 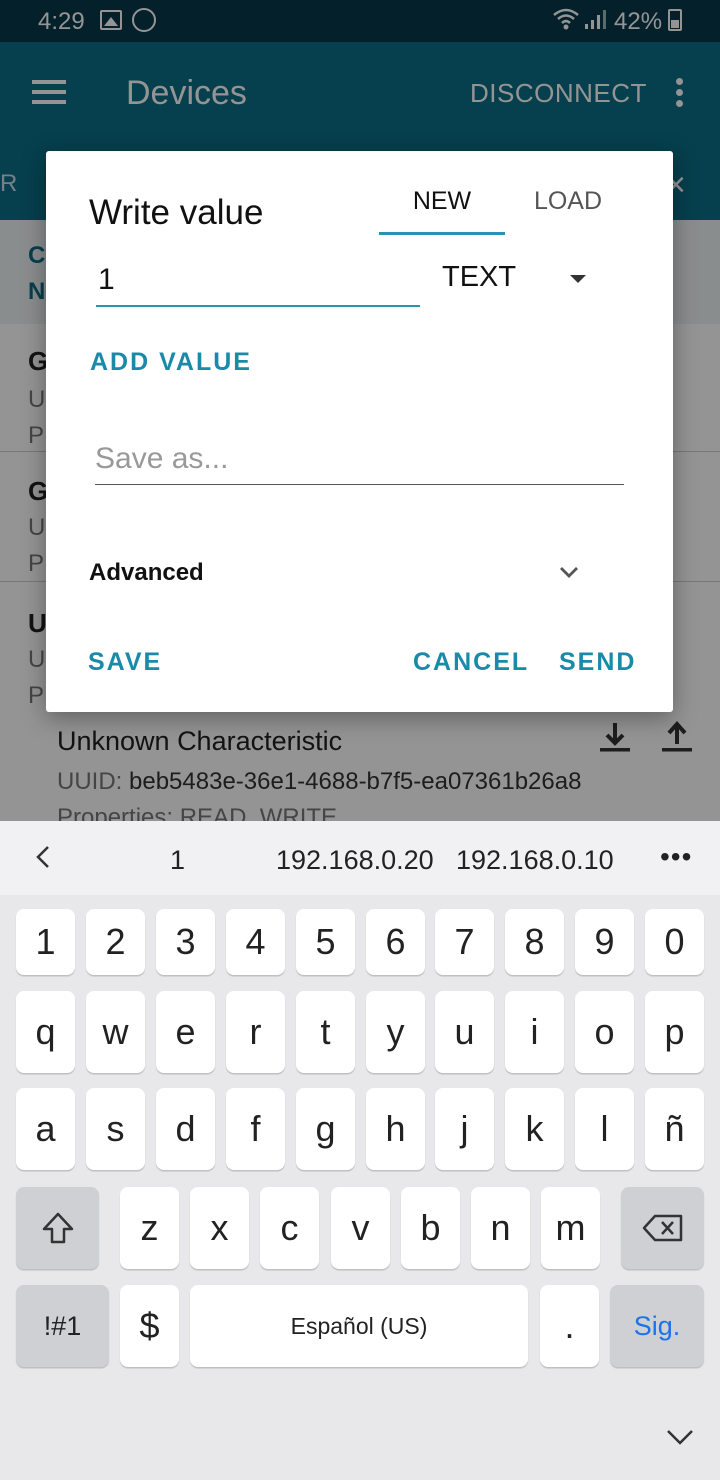 What do you see at coordinates (45, 942) in the screenshot?
I see `key: 1` at bounding box center [45, 942].